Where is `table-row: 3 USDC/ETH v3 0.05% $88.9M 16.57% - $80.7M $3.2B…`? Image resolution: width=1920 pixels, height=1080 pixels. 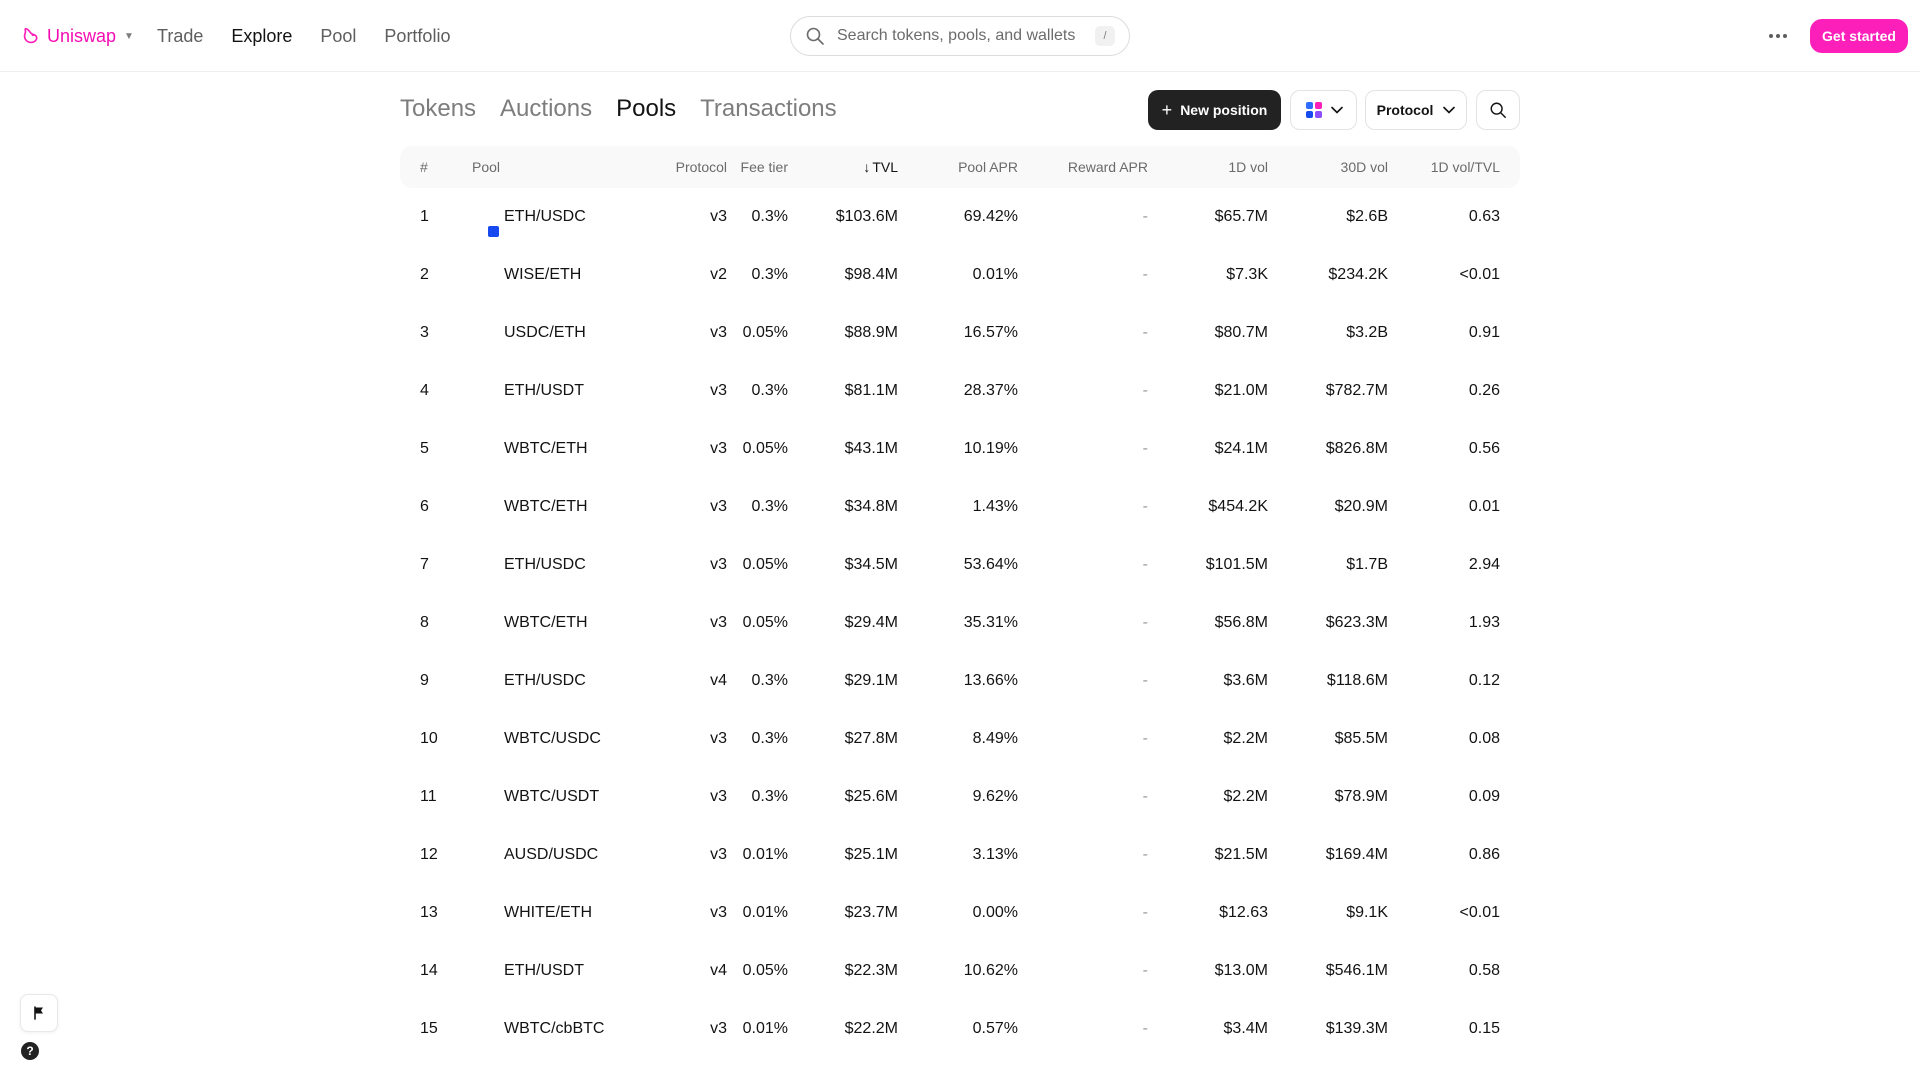
table-row: 3 USDC/ETH v3 0.05% $88.9M 16.57% - $80.7M $3.2B… is located at coordinates (960, 333).